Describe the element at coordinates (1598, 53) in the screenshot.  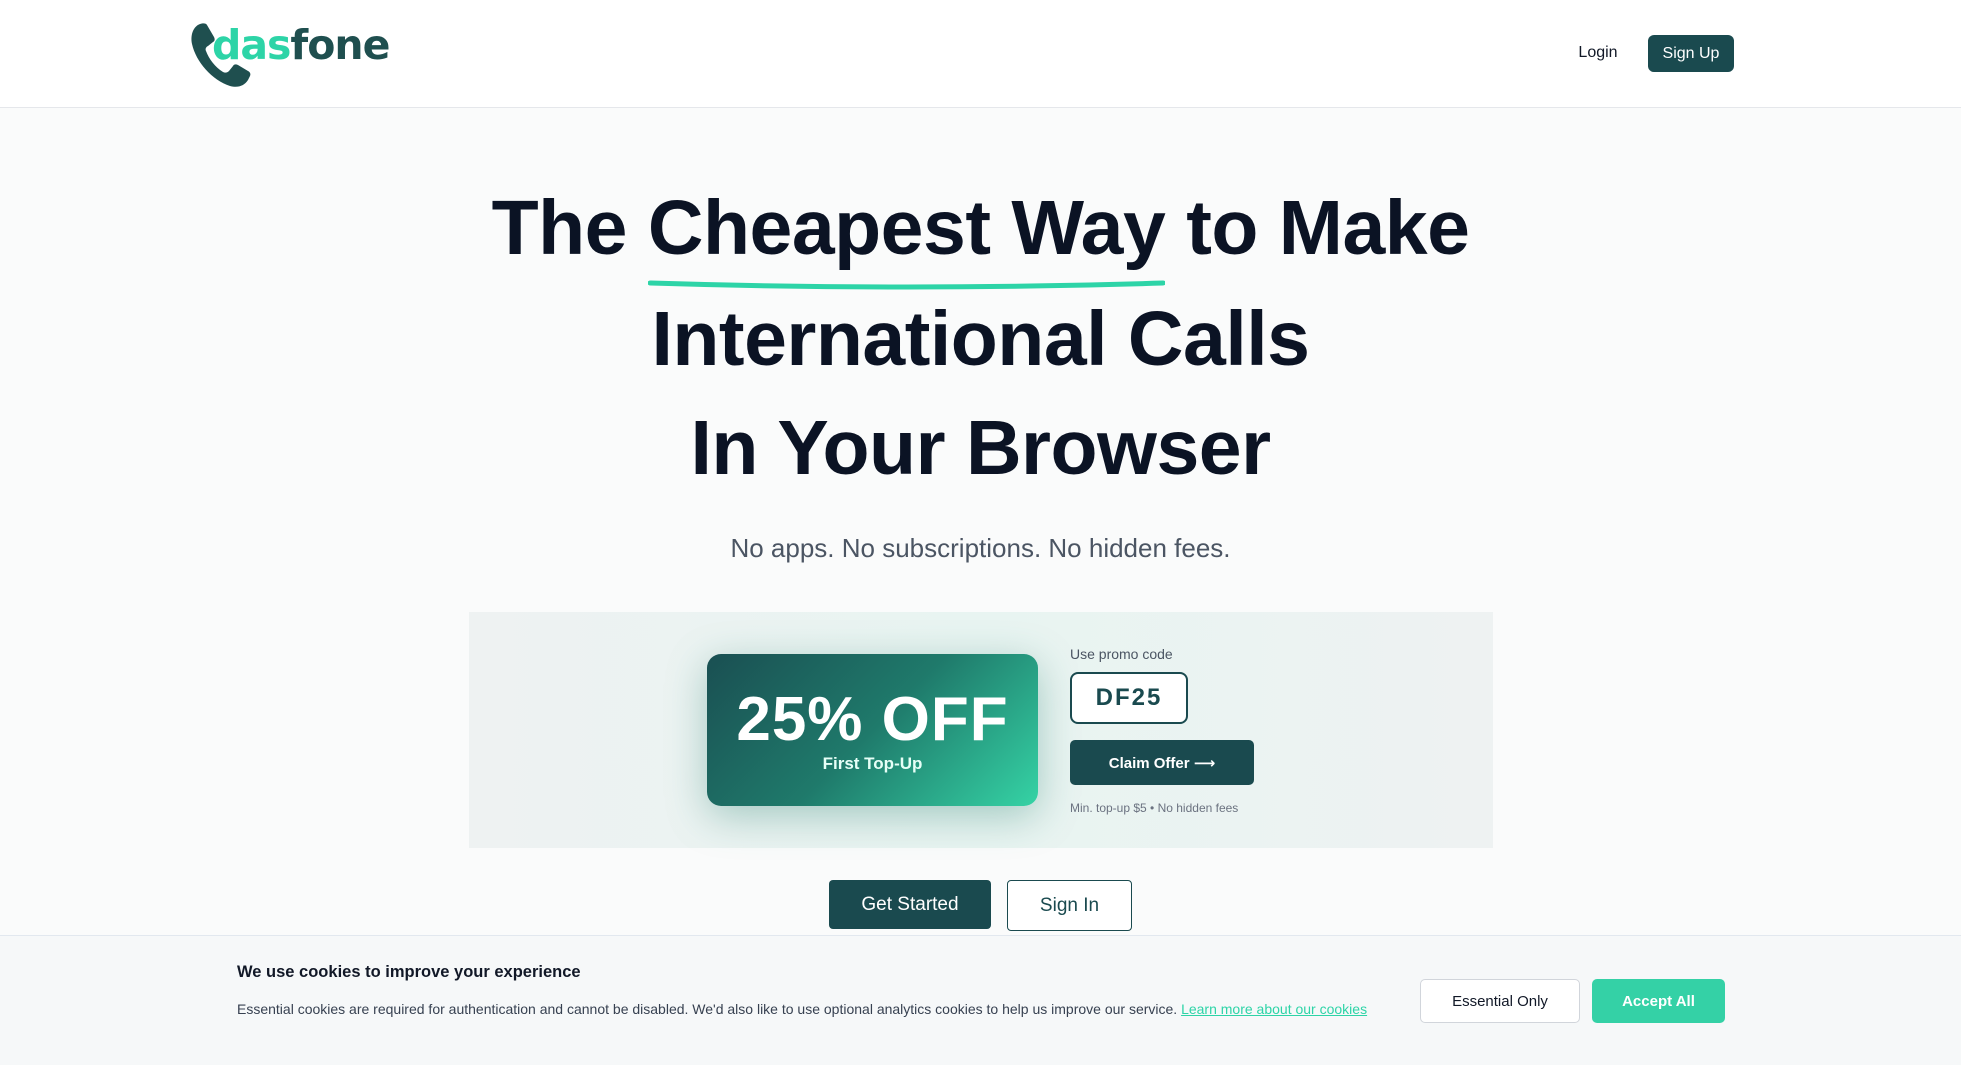
I see `login-link: Login` at that location.